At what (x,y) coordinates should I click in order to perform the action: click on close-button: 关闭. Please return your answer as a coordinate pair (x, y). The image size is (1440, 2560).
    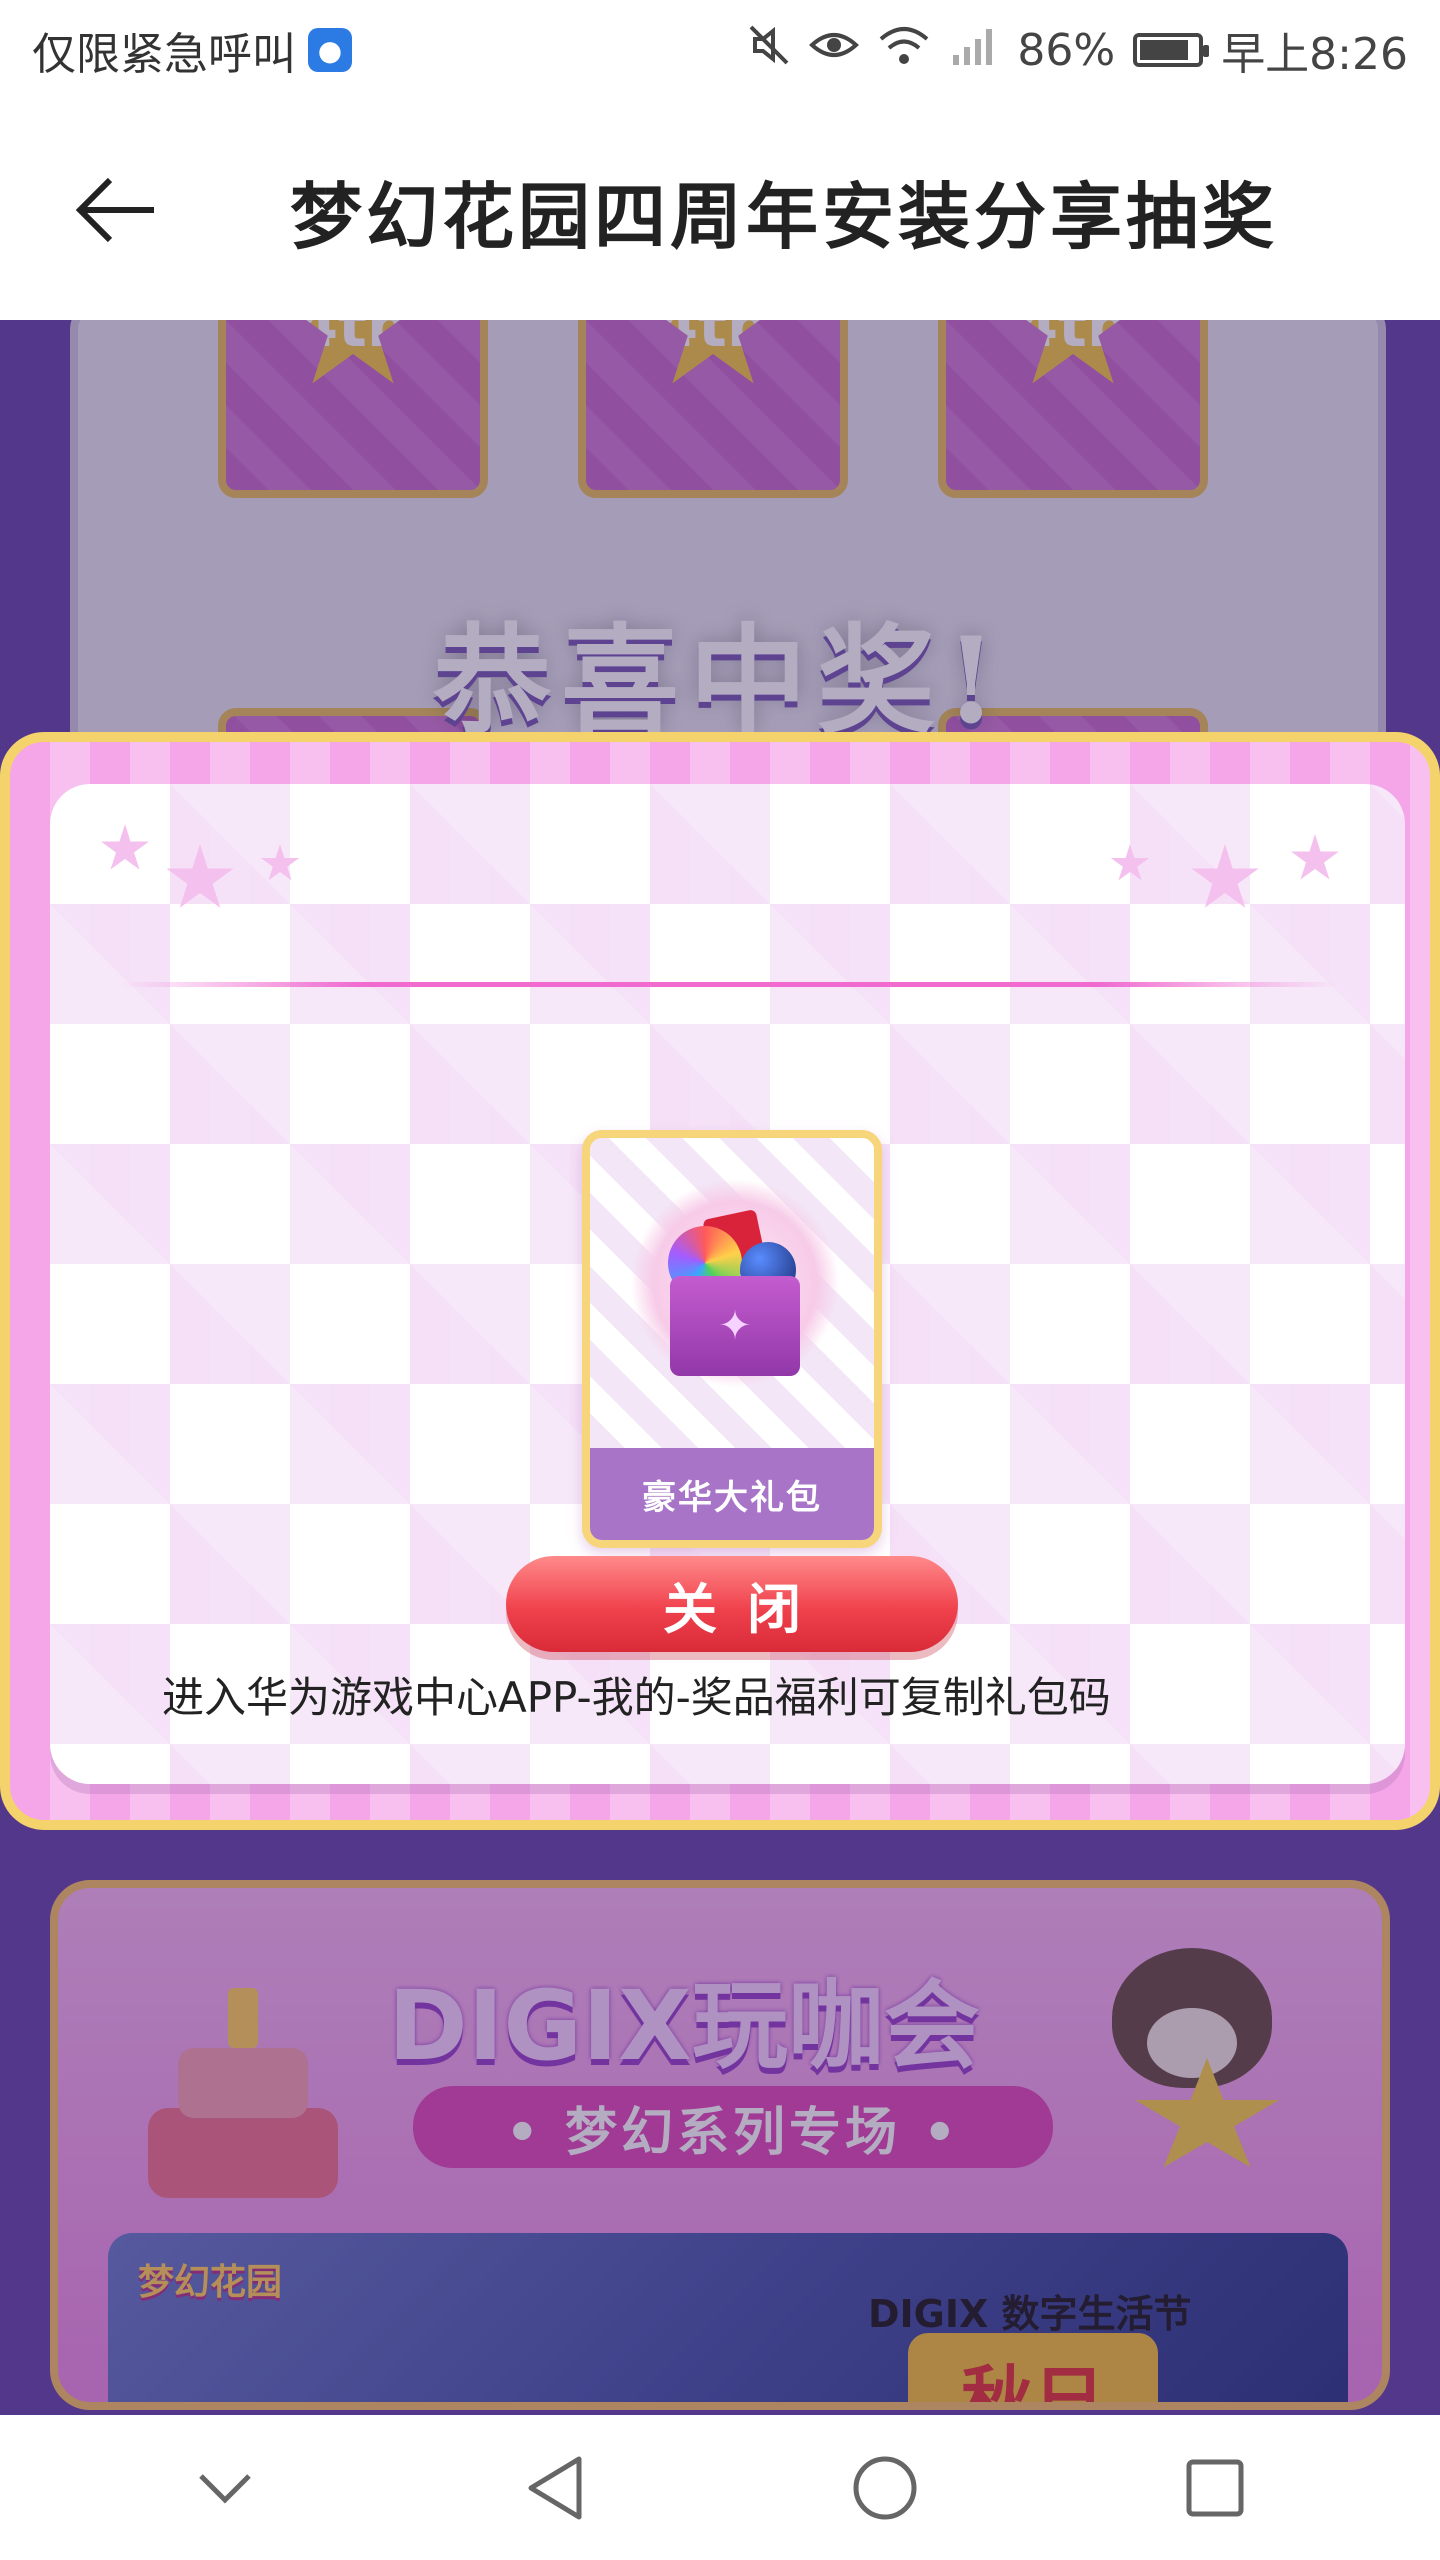
    Looking at the image, I should click on (732, 1604).